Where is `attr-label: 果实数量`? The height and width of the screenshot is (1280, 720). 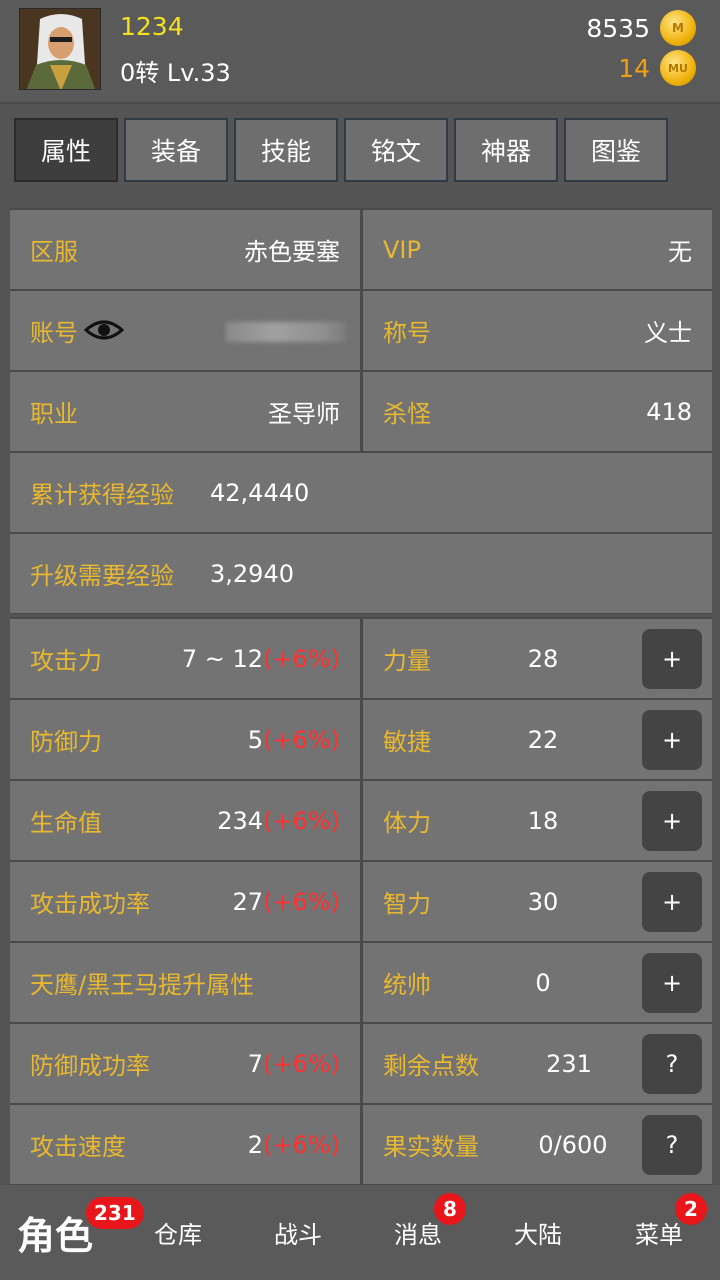 attr-label: 果实数量 is located at coordinates (431, 1147).